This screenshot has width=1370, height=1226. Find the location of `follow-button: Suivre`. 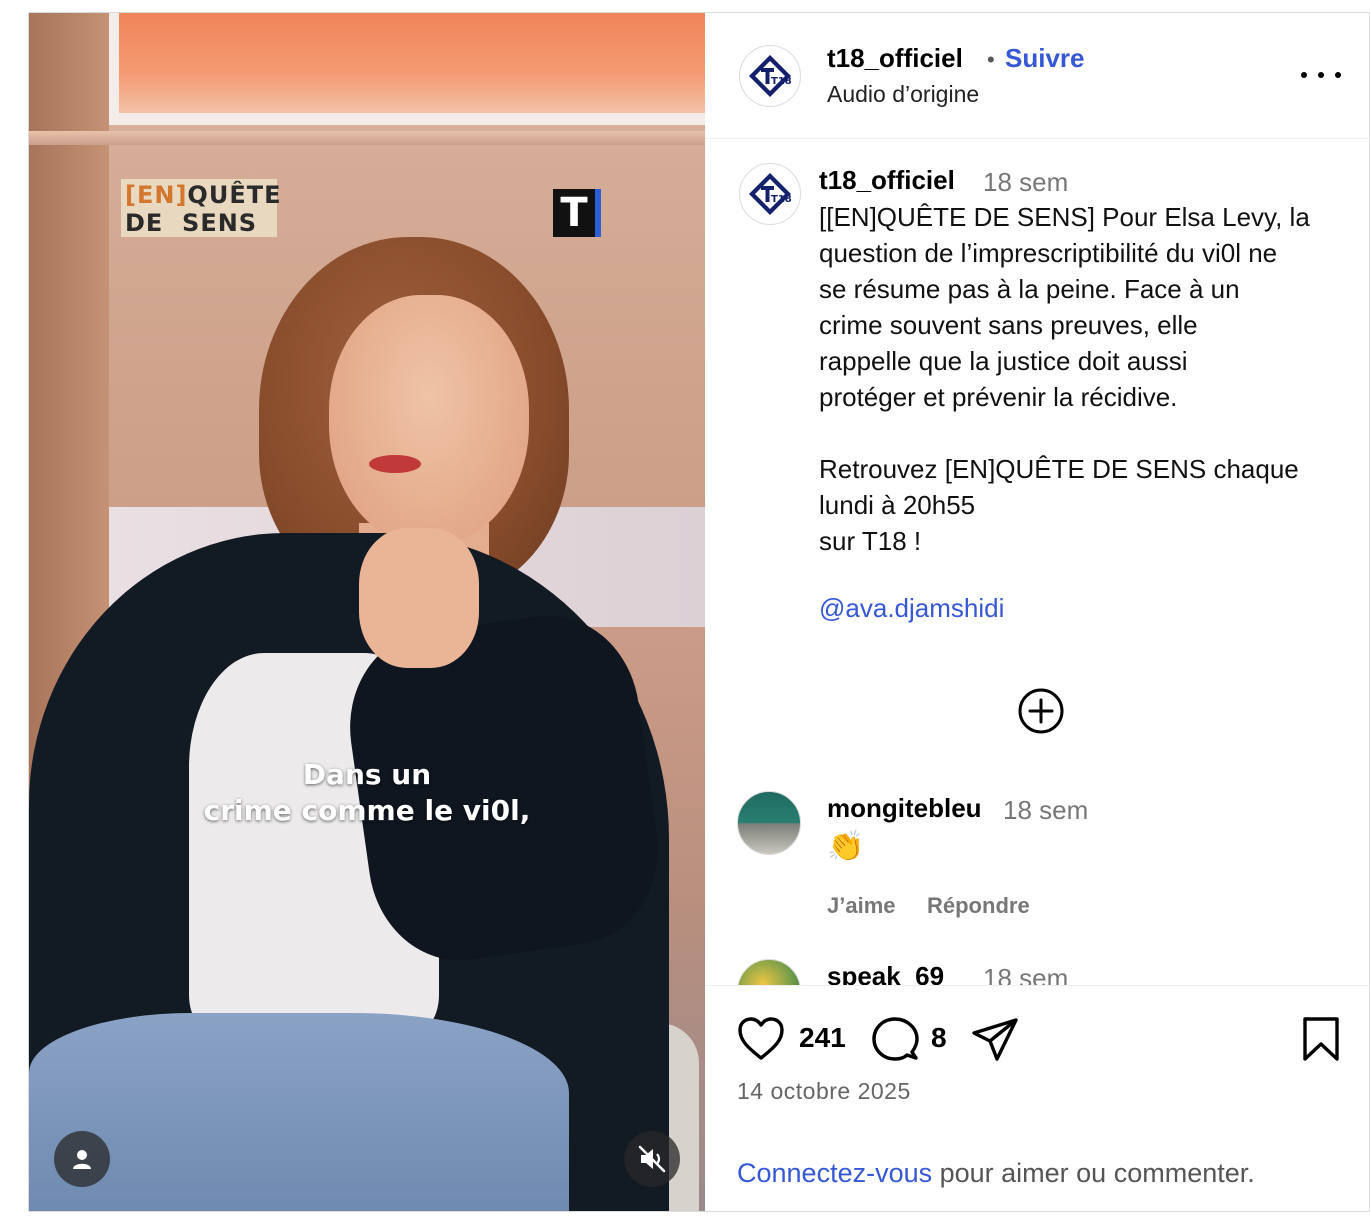

follow-button: Suivre is located at coordinates (1045, 58).